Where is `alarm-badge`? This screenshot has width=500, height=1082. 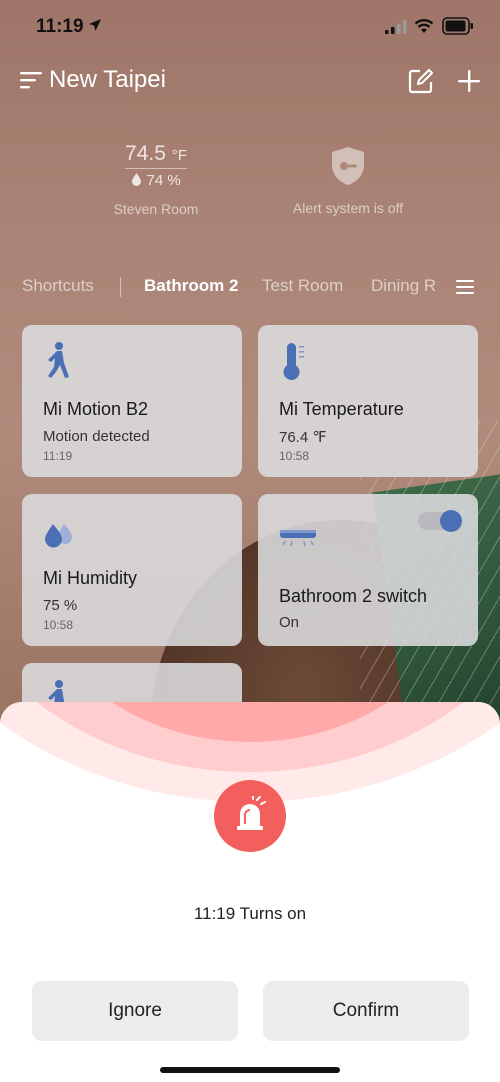 alarm-badge is located at coordinates (250, 816).